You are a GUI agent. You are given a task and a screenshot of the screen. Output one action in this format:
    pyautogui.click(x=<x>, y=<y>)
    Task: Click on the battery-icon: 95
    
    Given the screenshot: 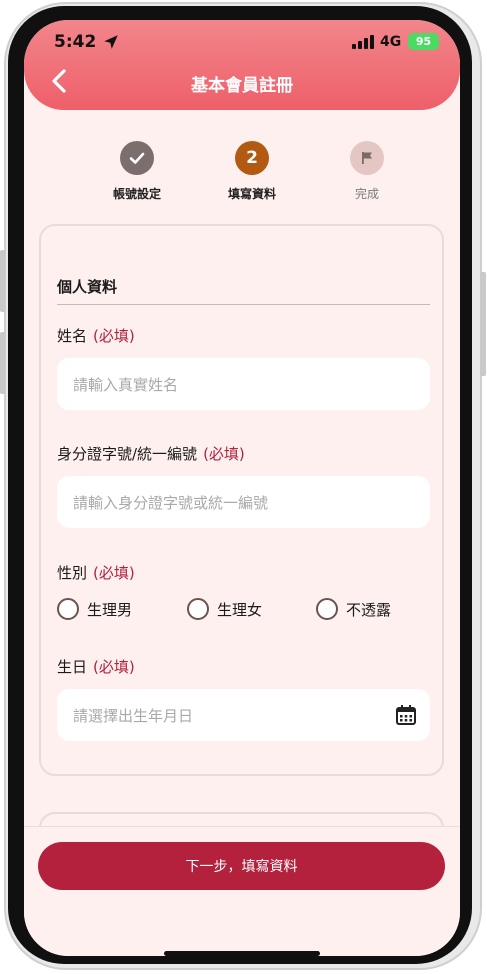 What is the action you would take?
    pyautogui.click(x=423, y=41)
    